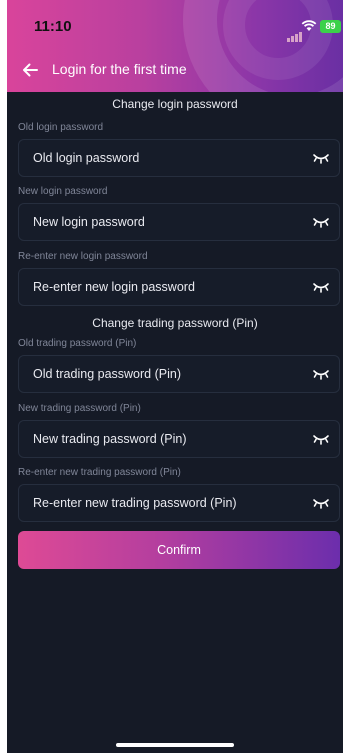 This screenshot has height=753, width=343. What do you see at coordinates (175, 323) in the screenshot?
I see `section-title-trading: Change trading password (Pin)` at bounding box center [175, 323].